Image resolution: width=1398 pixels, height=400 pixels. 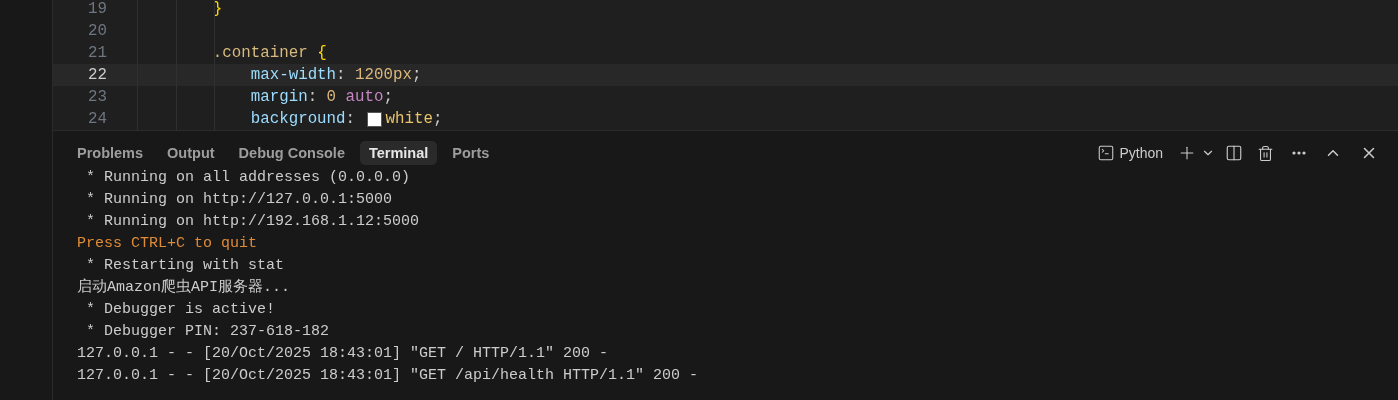 What do you see at coordinates (293, 75) in the screenshot?
I see `code-token: max-width` at bounding box center [293, 75].